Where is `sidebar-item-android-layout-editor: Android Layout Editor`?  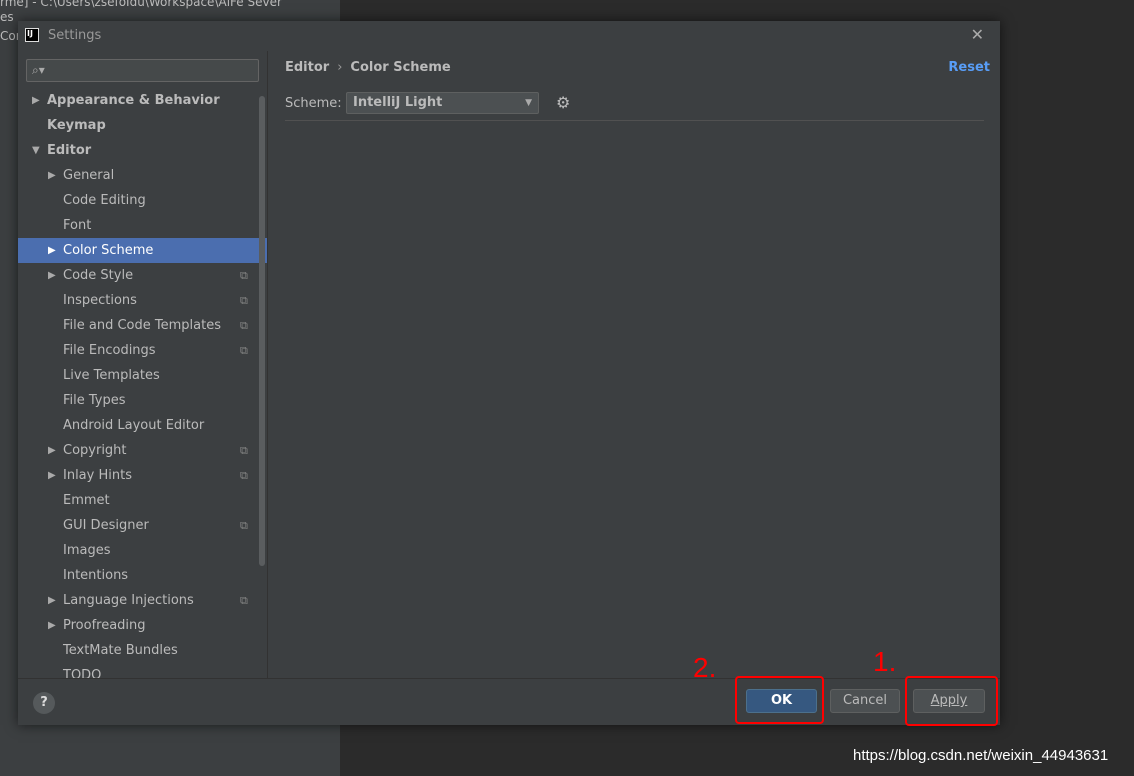
sidebar-item-android-layout-editor: Android Layout Editor is located at coordinates (142, 425).